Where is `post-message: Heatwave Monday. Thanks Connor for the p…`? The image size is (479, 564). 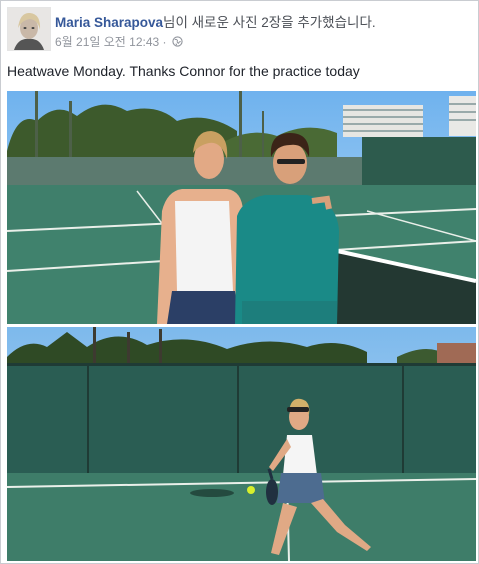 post-message: Heatwave Monday. Thanks Connor for the p… is located at coordinates (183, 71).